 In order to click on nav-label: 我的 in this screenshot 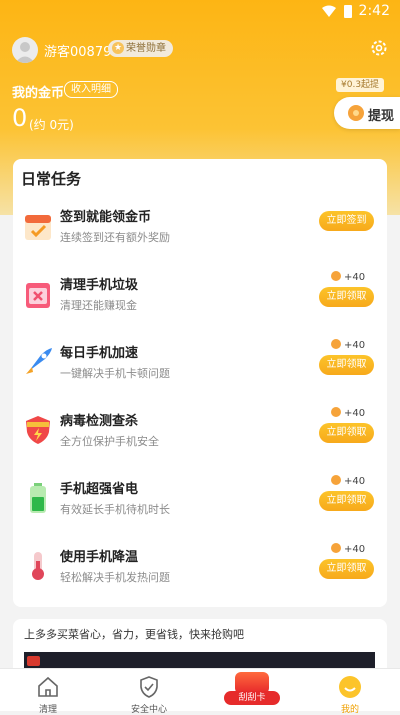, I will do `click(349, 710)`.